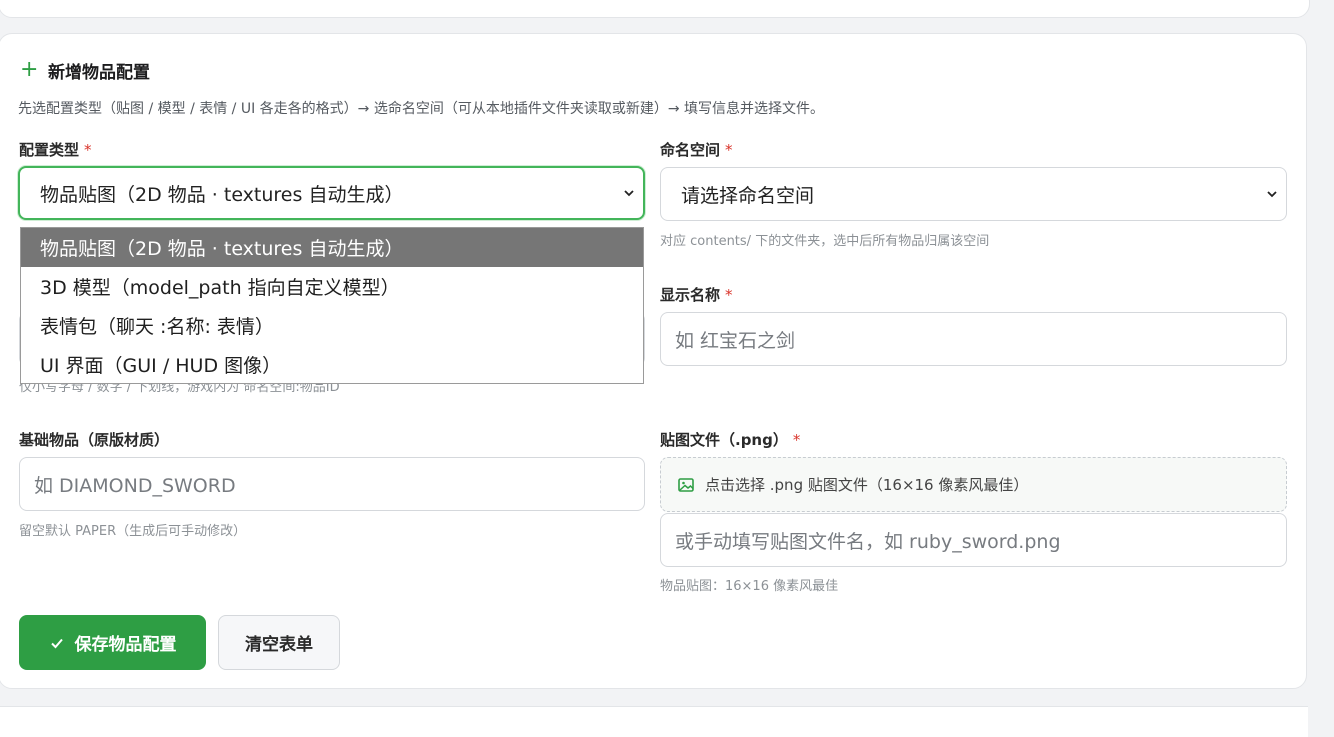 This screenshot has height=737, width=1334. Describe the element at coordinates (133, 531) in the screenshot. I see `base-item-hint: 留空默认 PAPER（生成后可手动修改）` at that location.